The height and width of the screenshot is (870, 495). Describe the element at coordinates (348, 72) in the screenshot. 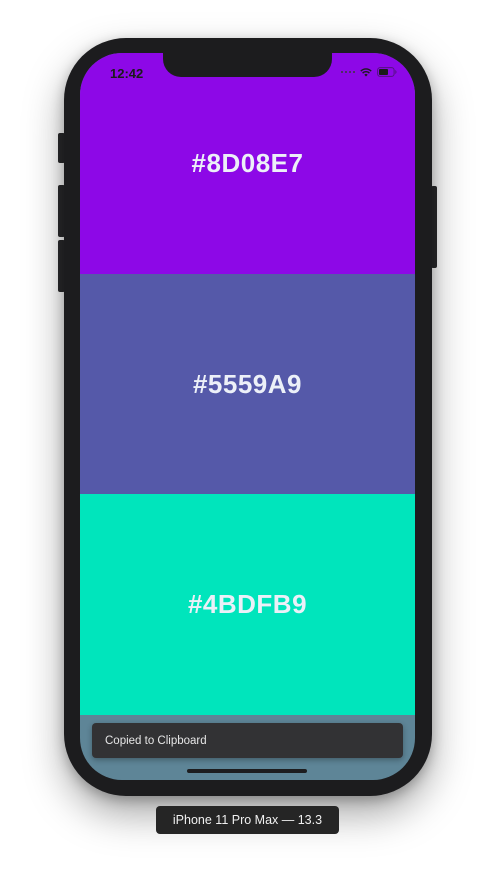

I see `signal-dots-icon` at that location.